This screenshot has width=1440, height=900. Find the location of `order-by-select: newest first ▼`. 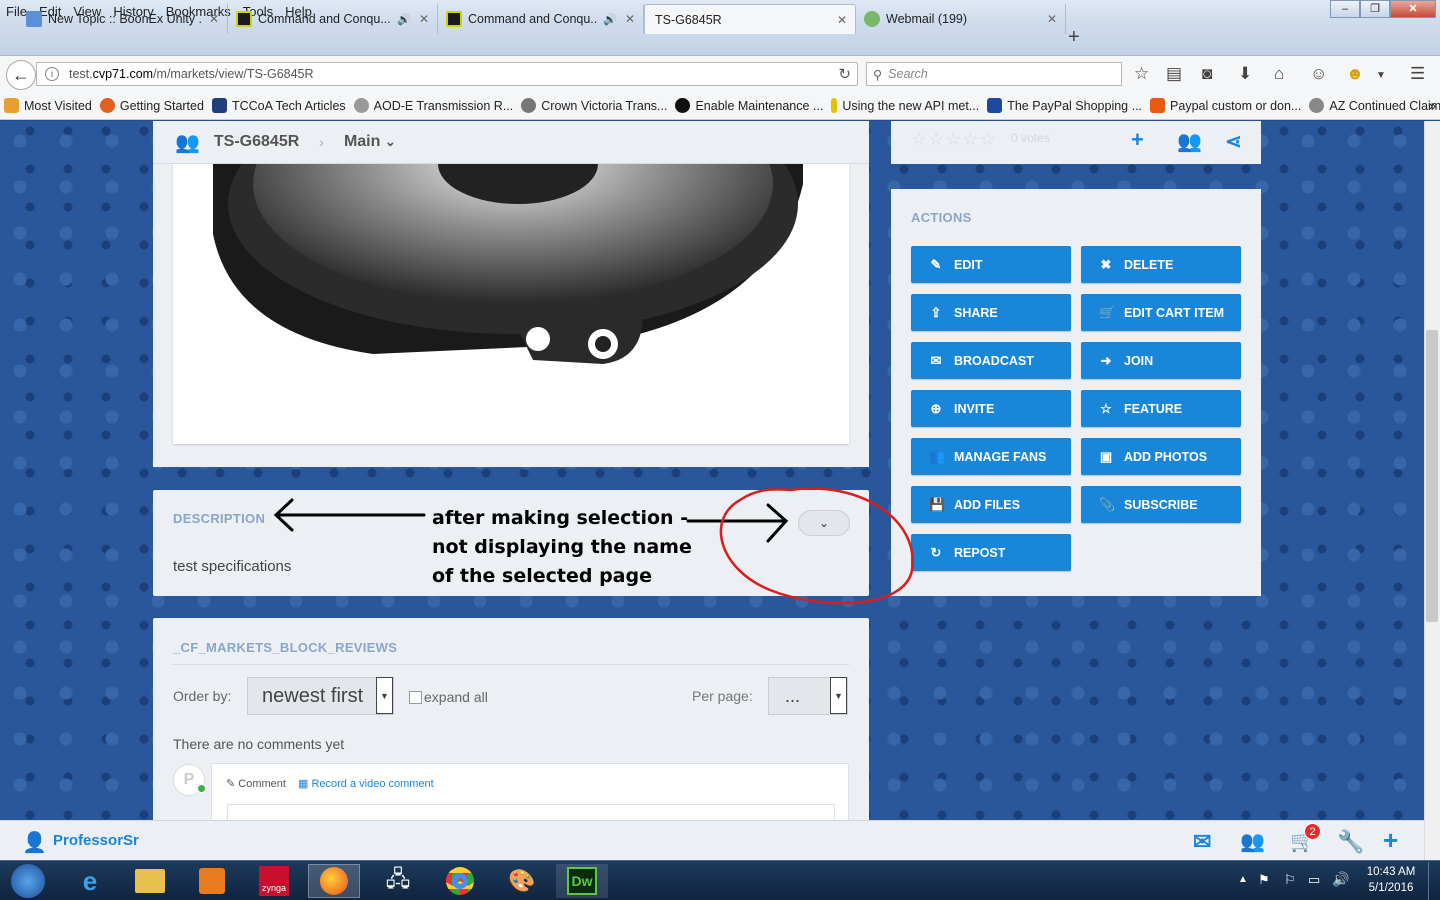

order-by-select: newest first ▼ is located at coordinates (320, 696).